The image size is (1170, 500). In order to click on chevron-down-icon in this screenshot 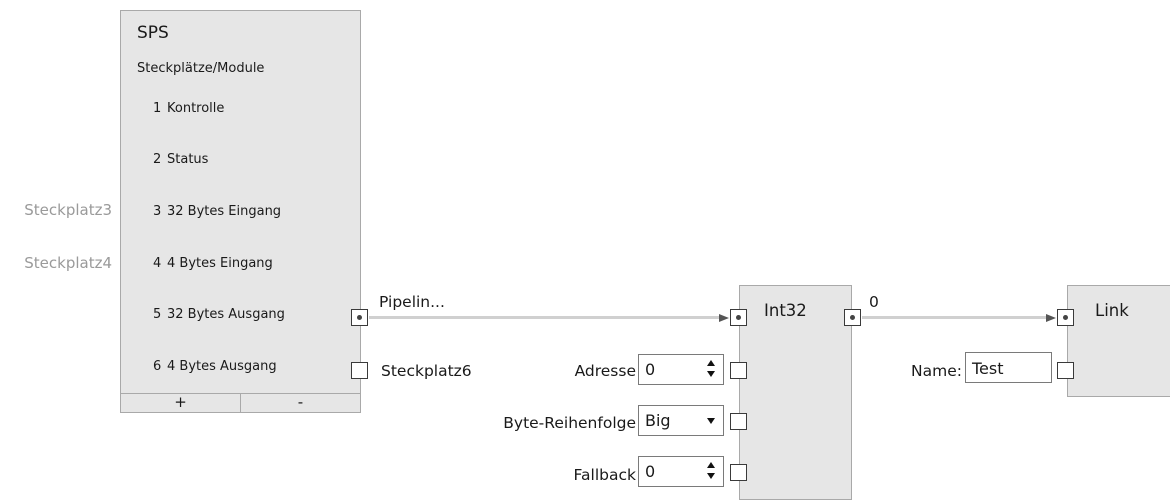, I will do `click(711, 421)`.